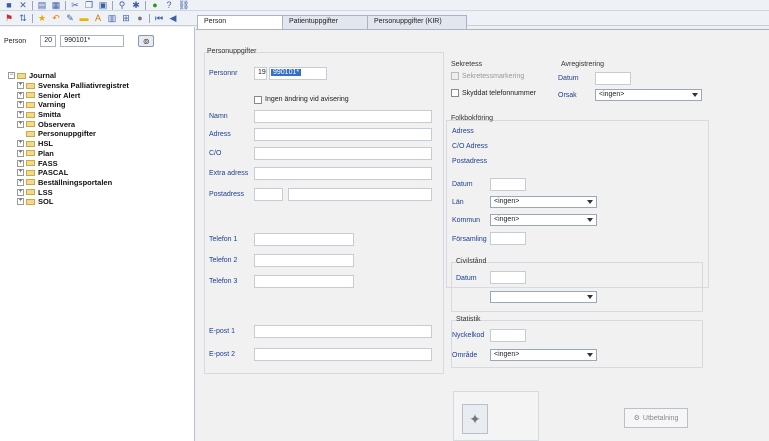 The width and height of the screenshot is (769, 441). I want to click on record-icon: ●, so click(140, 18).